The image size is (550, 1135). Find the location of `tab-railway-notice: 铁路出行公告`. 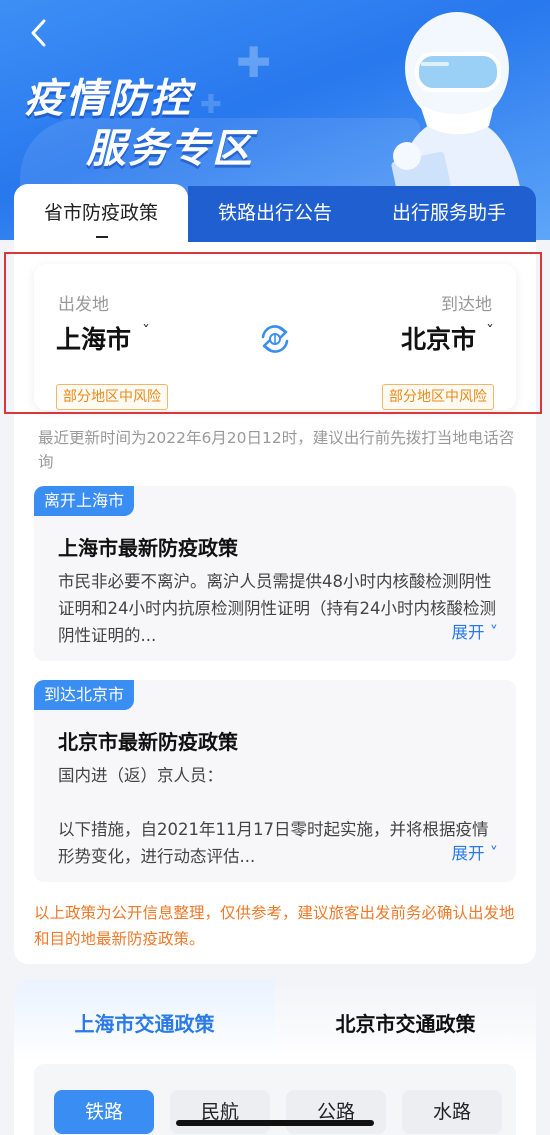

tab-railway-notice: 铁路出行公告 is located at coordinates (275, 213).